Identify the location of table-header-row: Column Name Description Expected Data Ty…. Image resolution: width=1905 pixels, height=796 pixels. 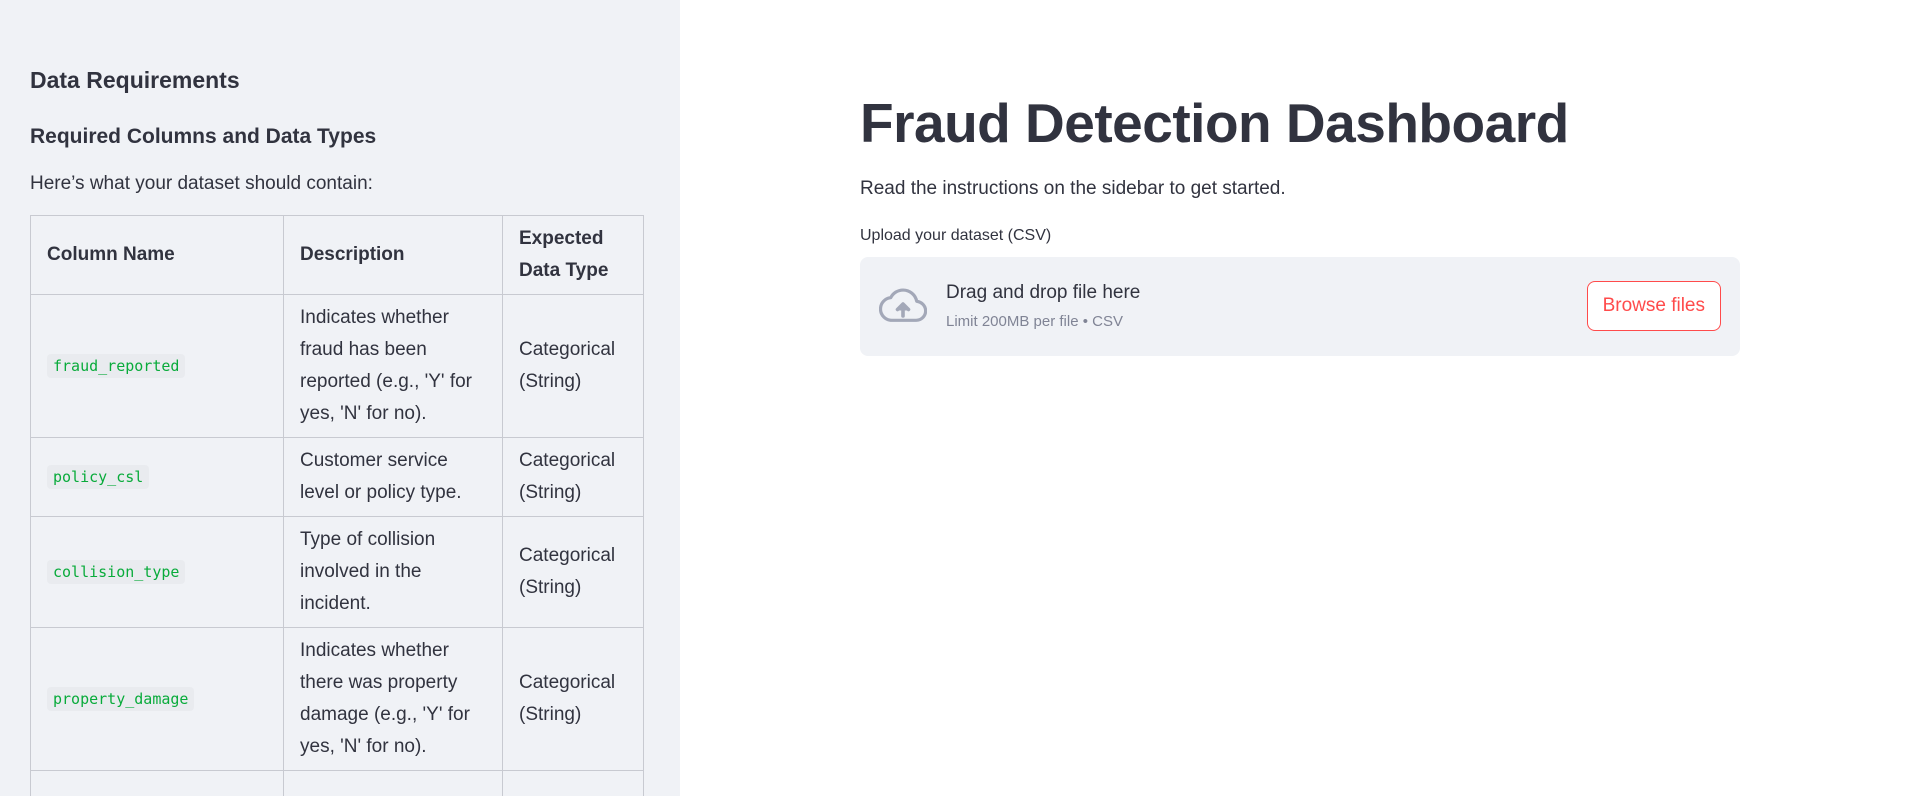
(337, 255).